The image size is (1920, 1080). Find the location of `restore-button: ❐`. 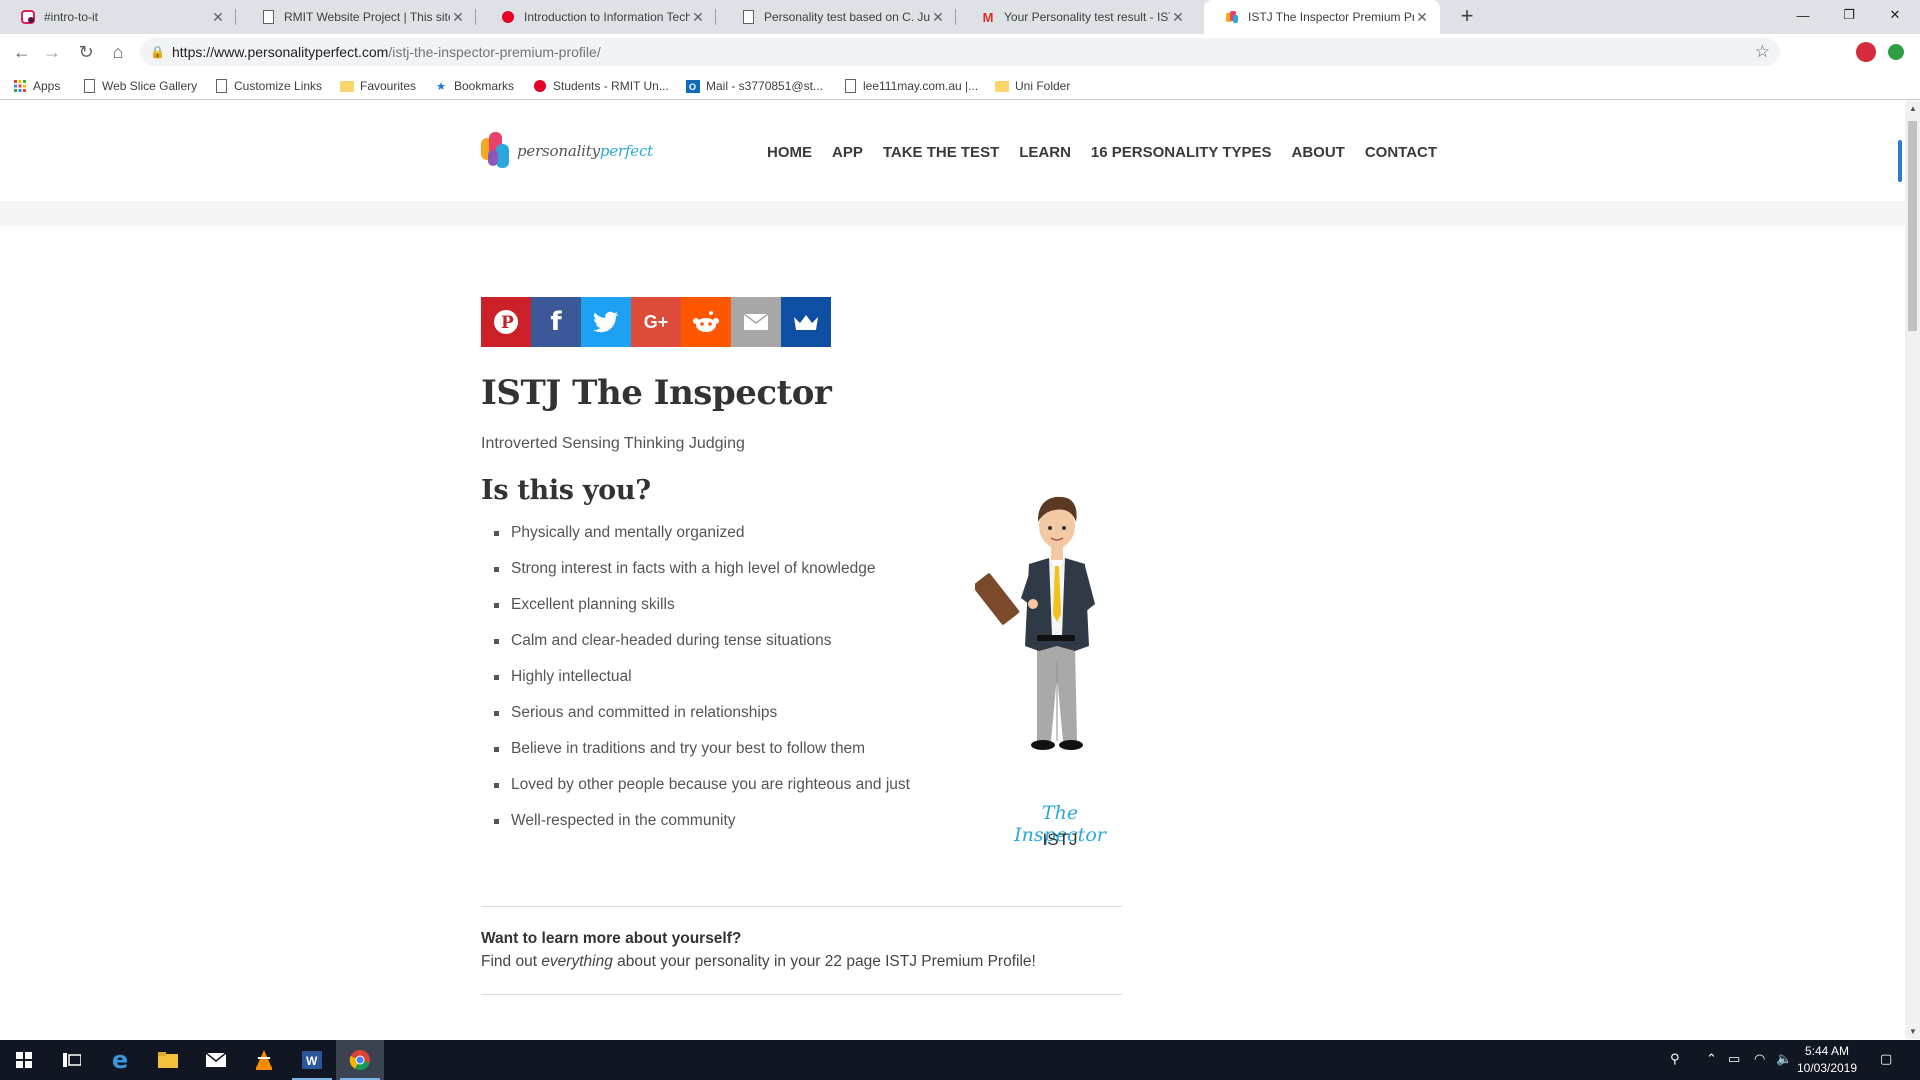

restore-button: ❐ is located at coordinates (1849, 15).